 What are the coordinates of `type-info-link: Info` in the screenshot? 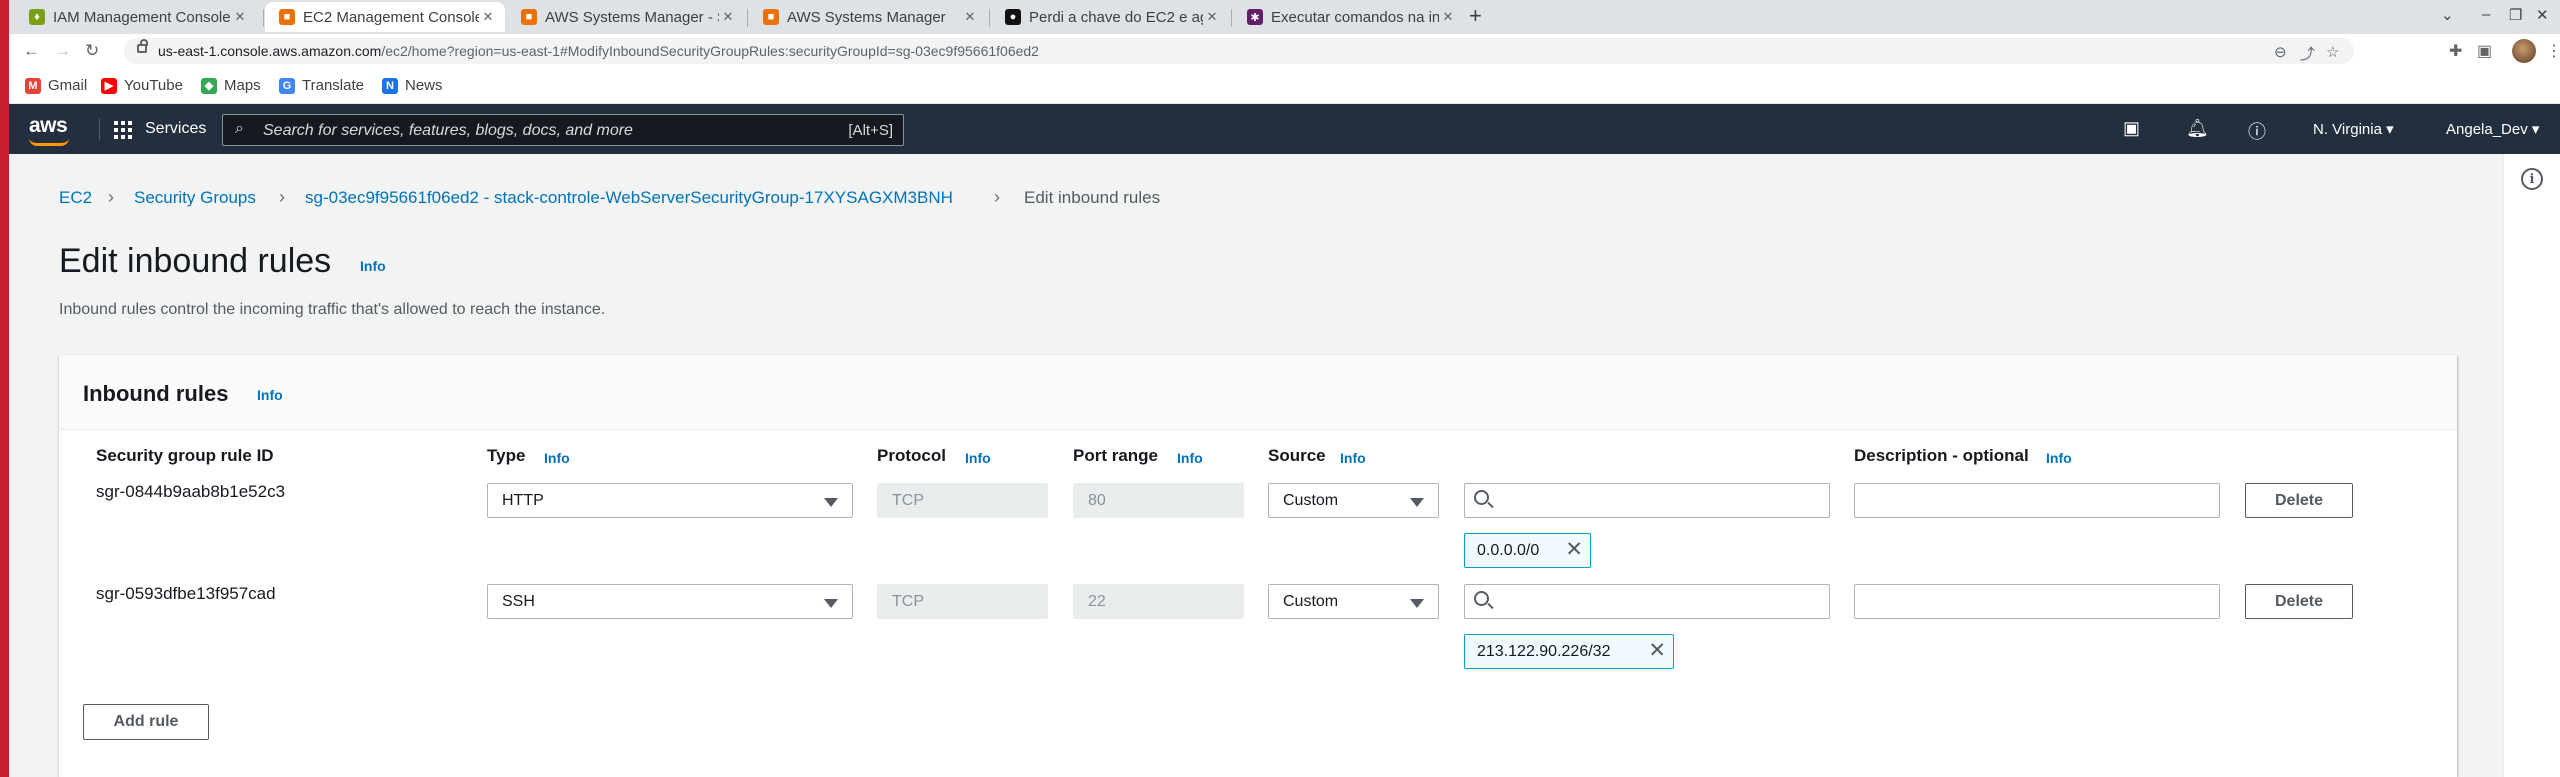 It's located at (557, 458).